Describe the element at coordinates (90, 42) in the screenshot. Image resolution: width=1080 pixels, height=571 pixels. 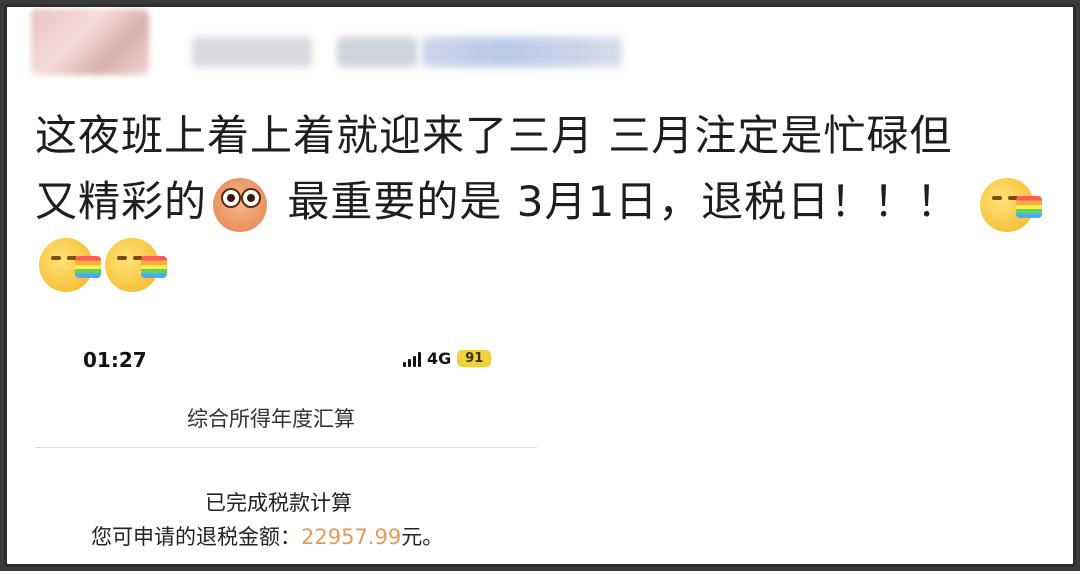
I see `user-avatar-blurred` at that location.